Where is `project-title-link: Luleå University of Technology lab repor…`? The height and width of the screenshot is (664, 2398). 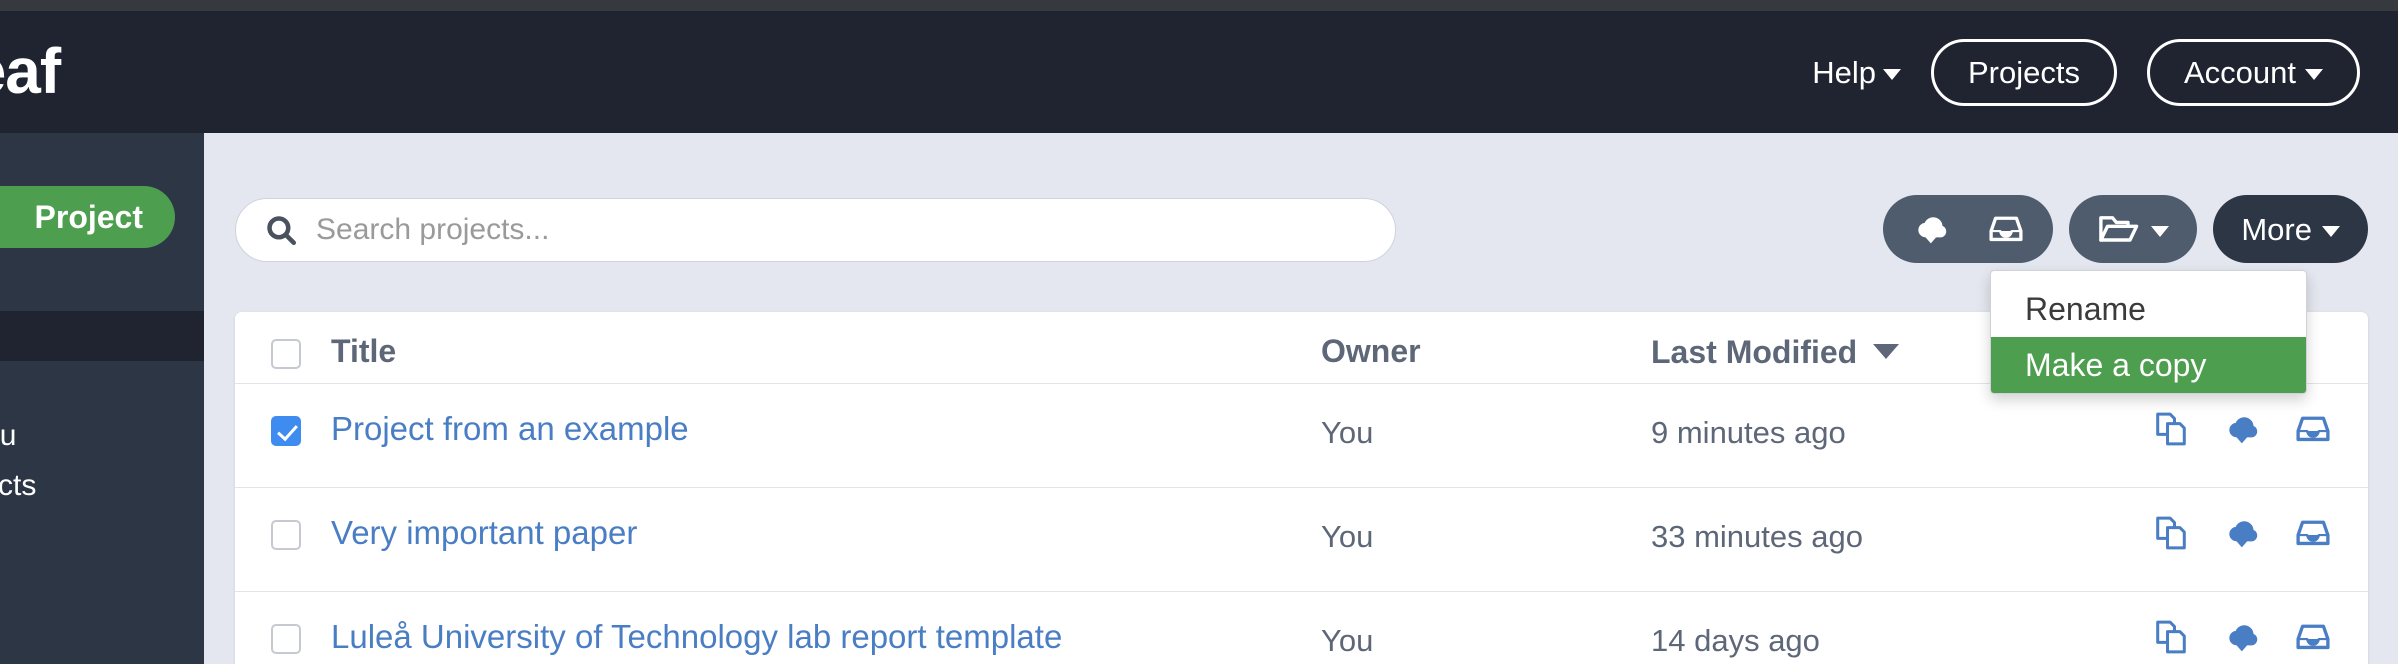
project-title-link: Luleå University of Technology lab repor… is located at coordinates (696, 636).